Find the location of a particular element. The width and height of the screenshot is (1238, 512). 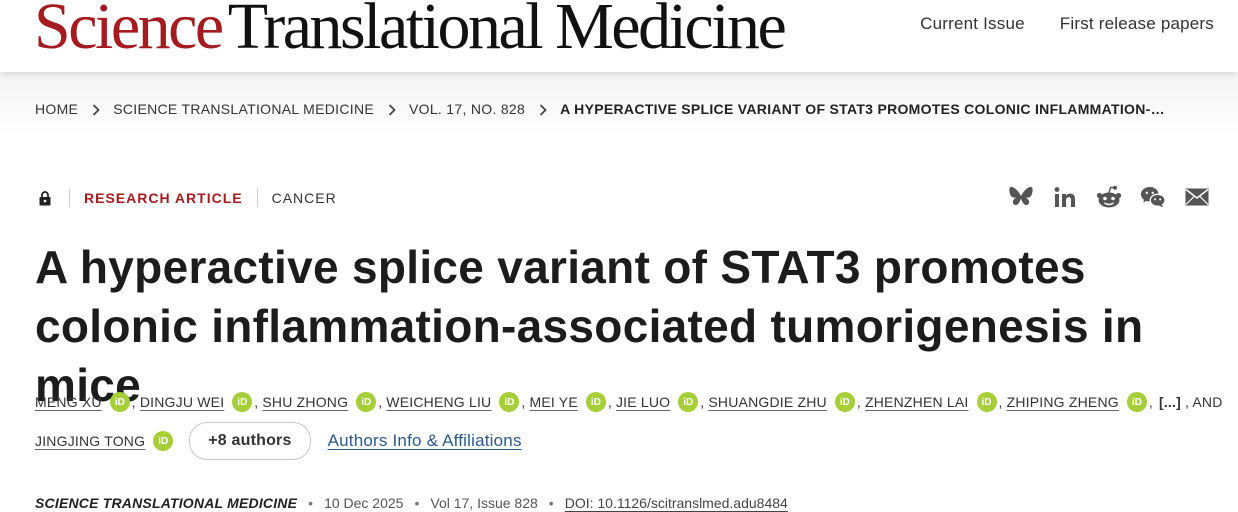

author-name: ZHIPING ZHENG is located at coordinates (1063, 402).